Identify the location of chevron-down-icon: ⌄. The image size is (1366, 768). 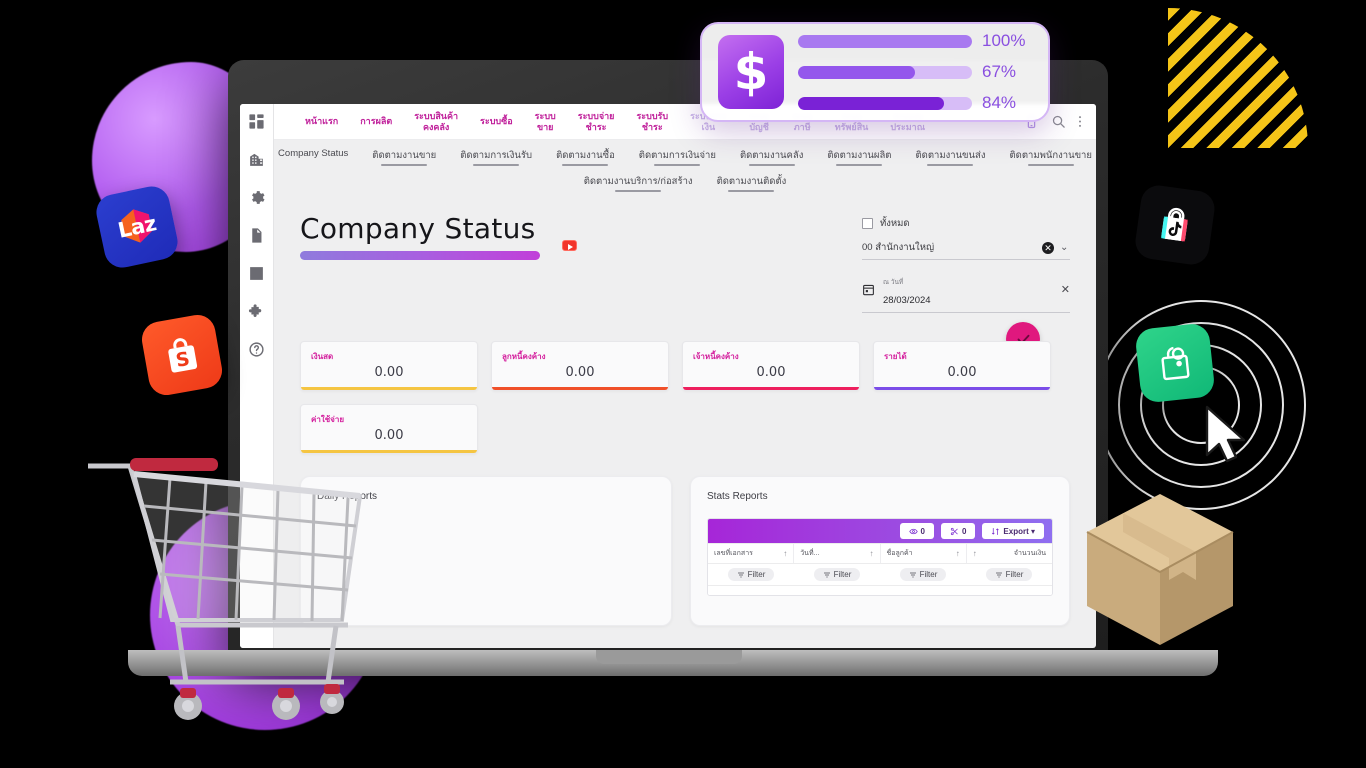
(1065, 247).